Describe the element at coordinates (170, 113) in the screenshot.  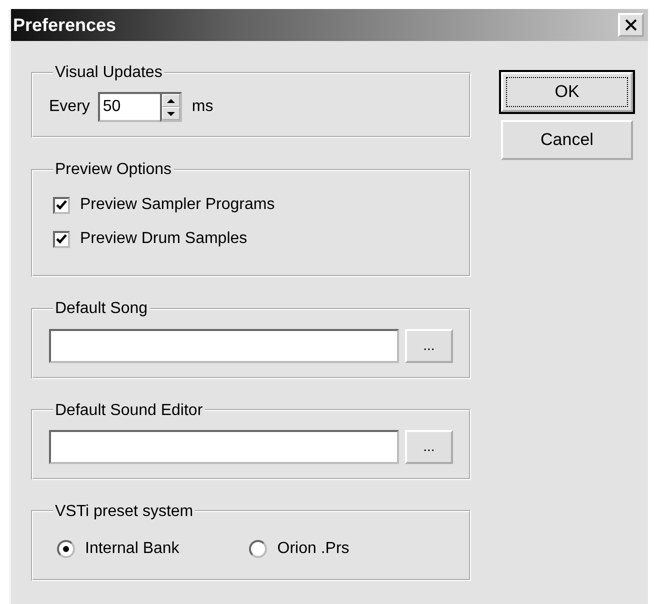
I see `down-arrow-icon` at that location.